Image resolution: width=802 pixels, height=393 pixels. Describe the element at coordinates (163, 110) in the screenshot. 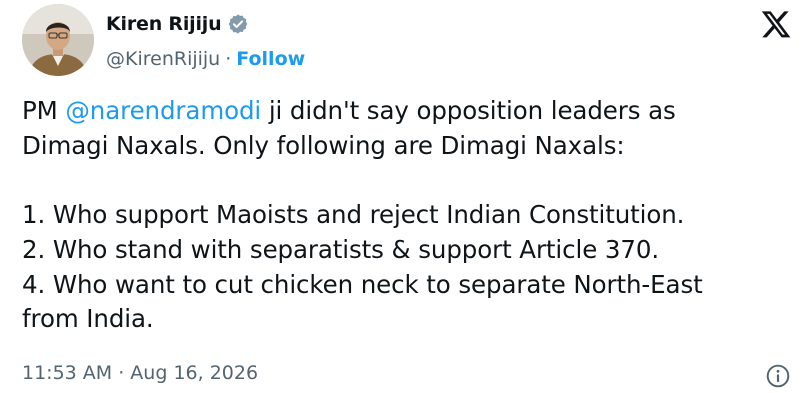

I see `mention-link: @narendramodi` at that location.